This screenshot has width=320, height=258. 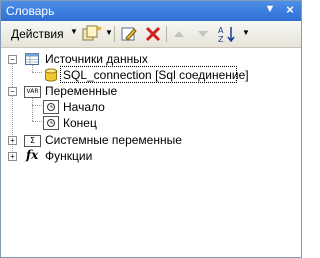 I want to click on datasource-icon, so click(x=32, y=59).